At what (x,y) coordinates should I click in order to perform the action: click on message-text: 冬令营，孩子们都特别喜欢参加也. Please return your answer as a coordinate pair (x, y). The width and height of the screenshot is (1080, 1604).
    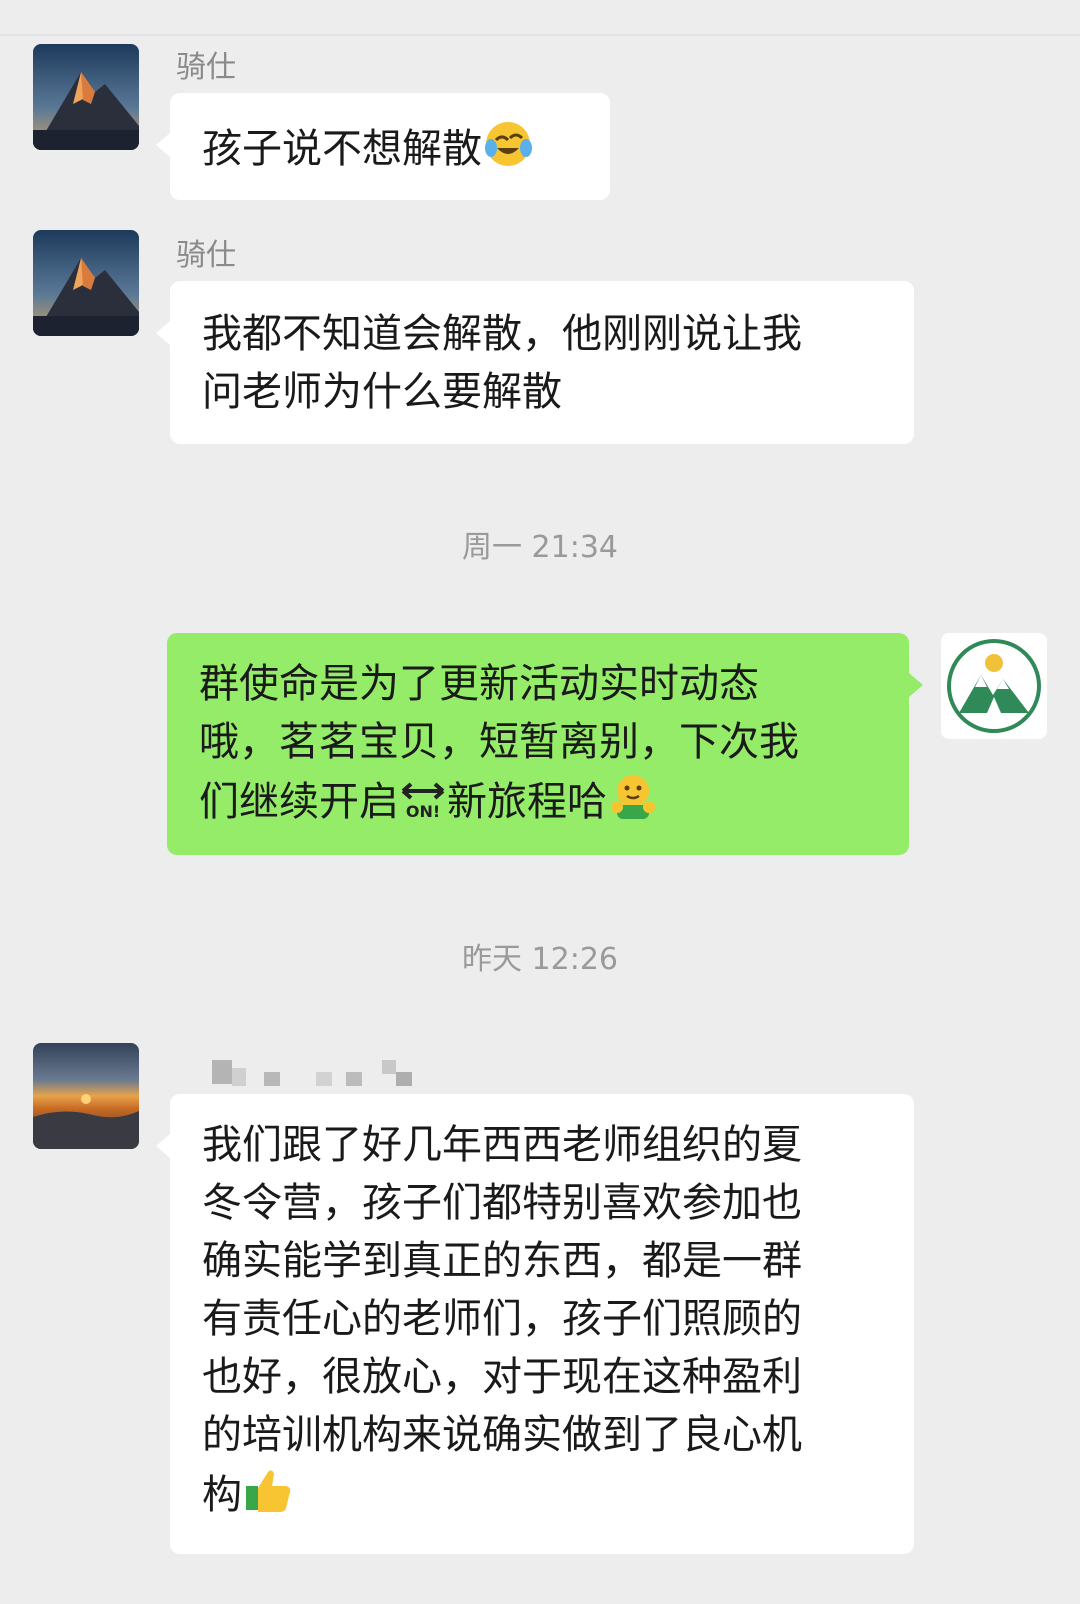
    Looking at the image, I should click on (502, 1203).